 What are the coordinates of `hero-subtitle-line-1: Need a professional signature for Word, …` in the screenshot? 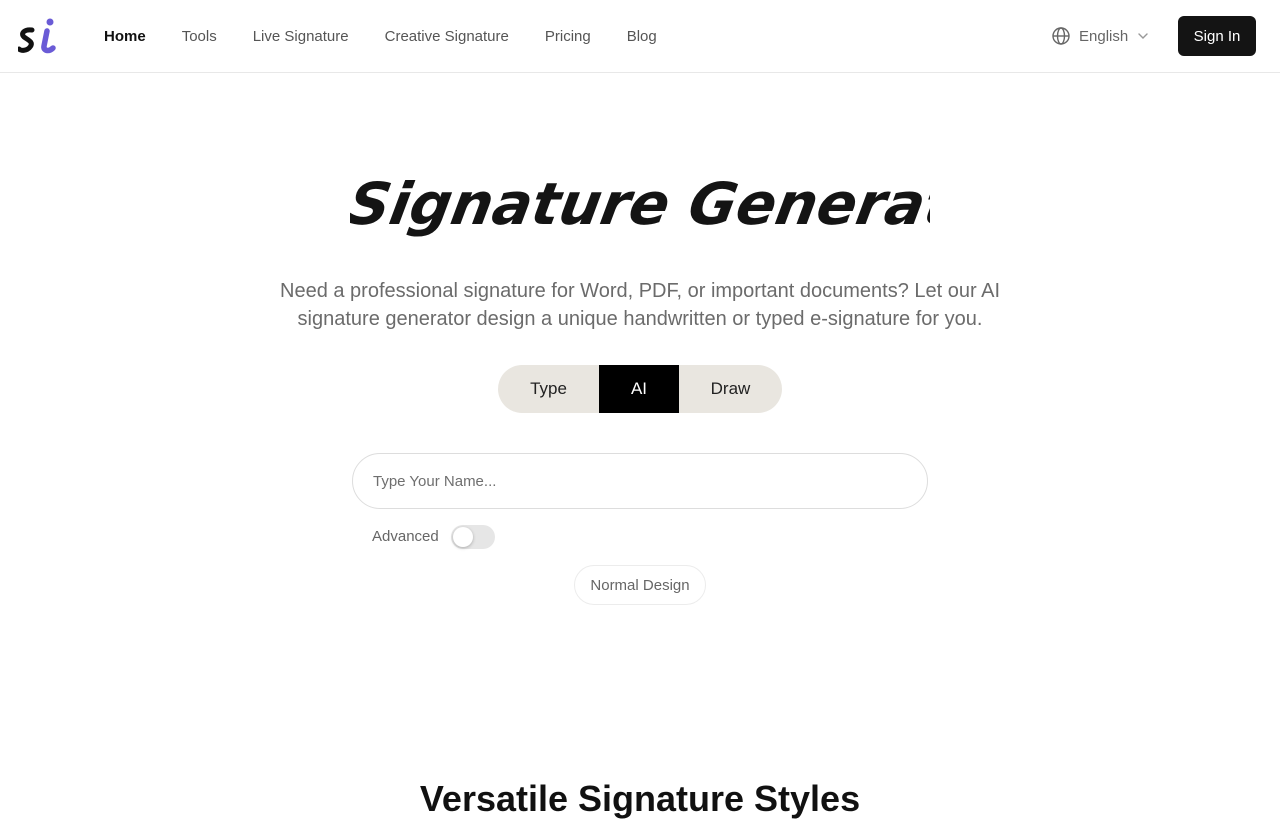 It's located at (640, 291).